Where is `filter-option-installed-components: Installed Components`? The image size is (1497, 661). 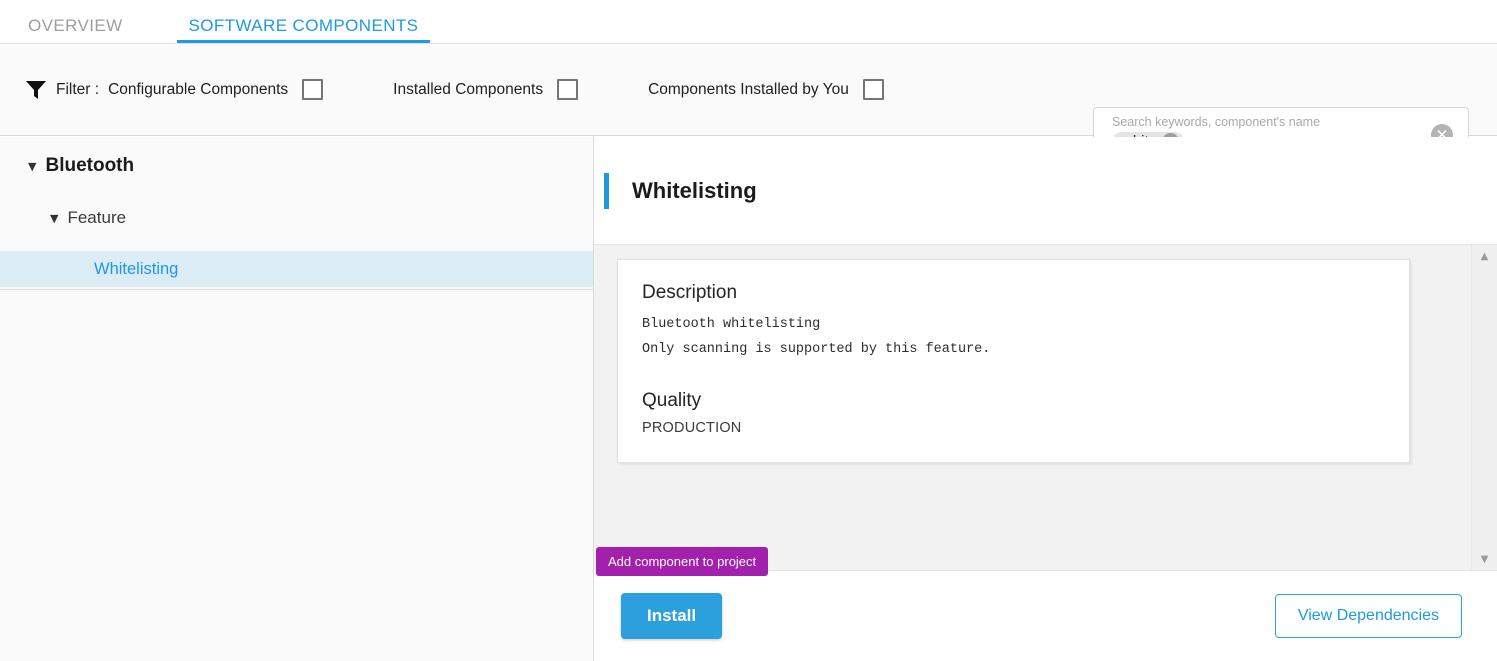 filter-option-installed-components: Installed Components is located at coordinates (486, 89).